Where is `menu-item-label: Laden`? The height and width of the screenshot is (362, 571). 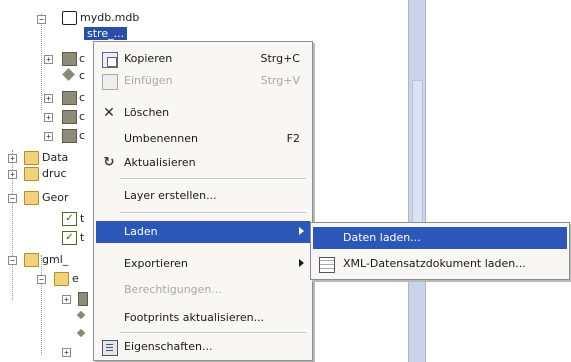 menu-item-label: Laden is located at coordinates (141, 231).